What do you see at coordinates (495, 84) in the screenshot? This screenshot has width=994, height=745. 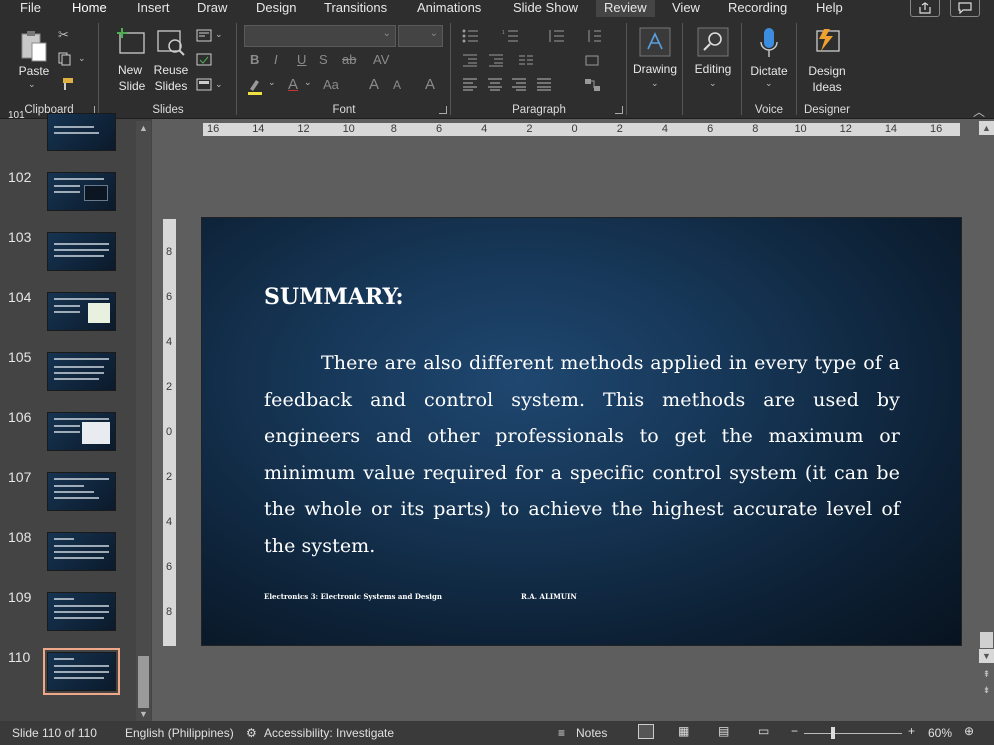 I see `align-center-icon` at bounding box center [495, 84].